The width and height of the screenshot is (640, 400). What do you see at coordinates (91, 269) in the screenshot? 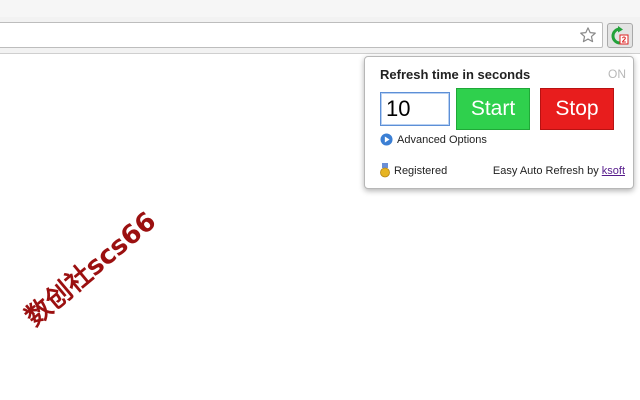
I see `watermark-text: 数创社scs66` at bounding box center [91, 269].